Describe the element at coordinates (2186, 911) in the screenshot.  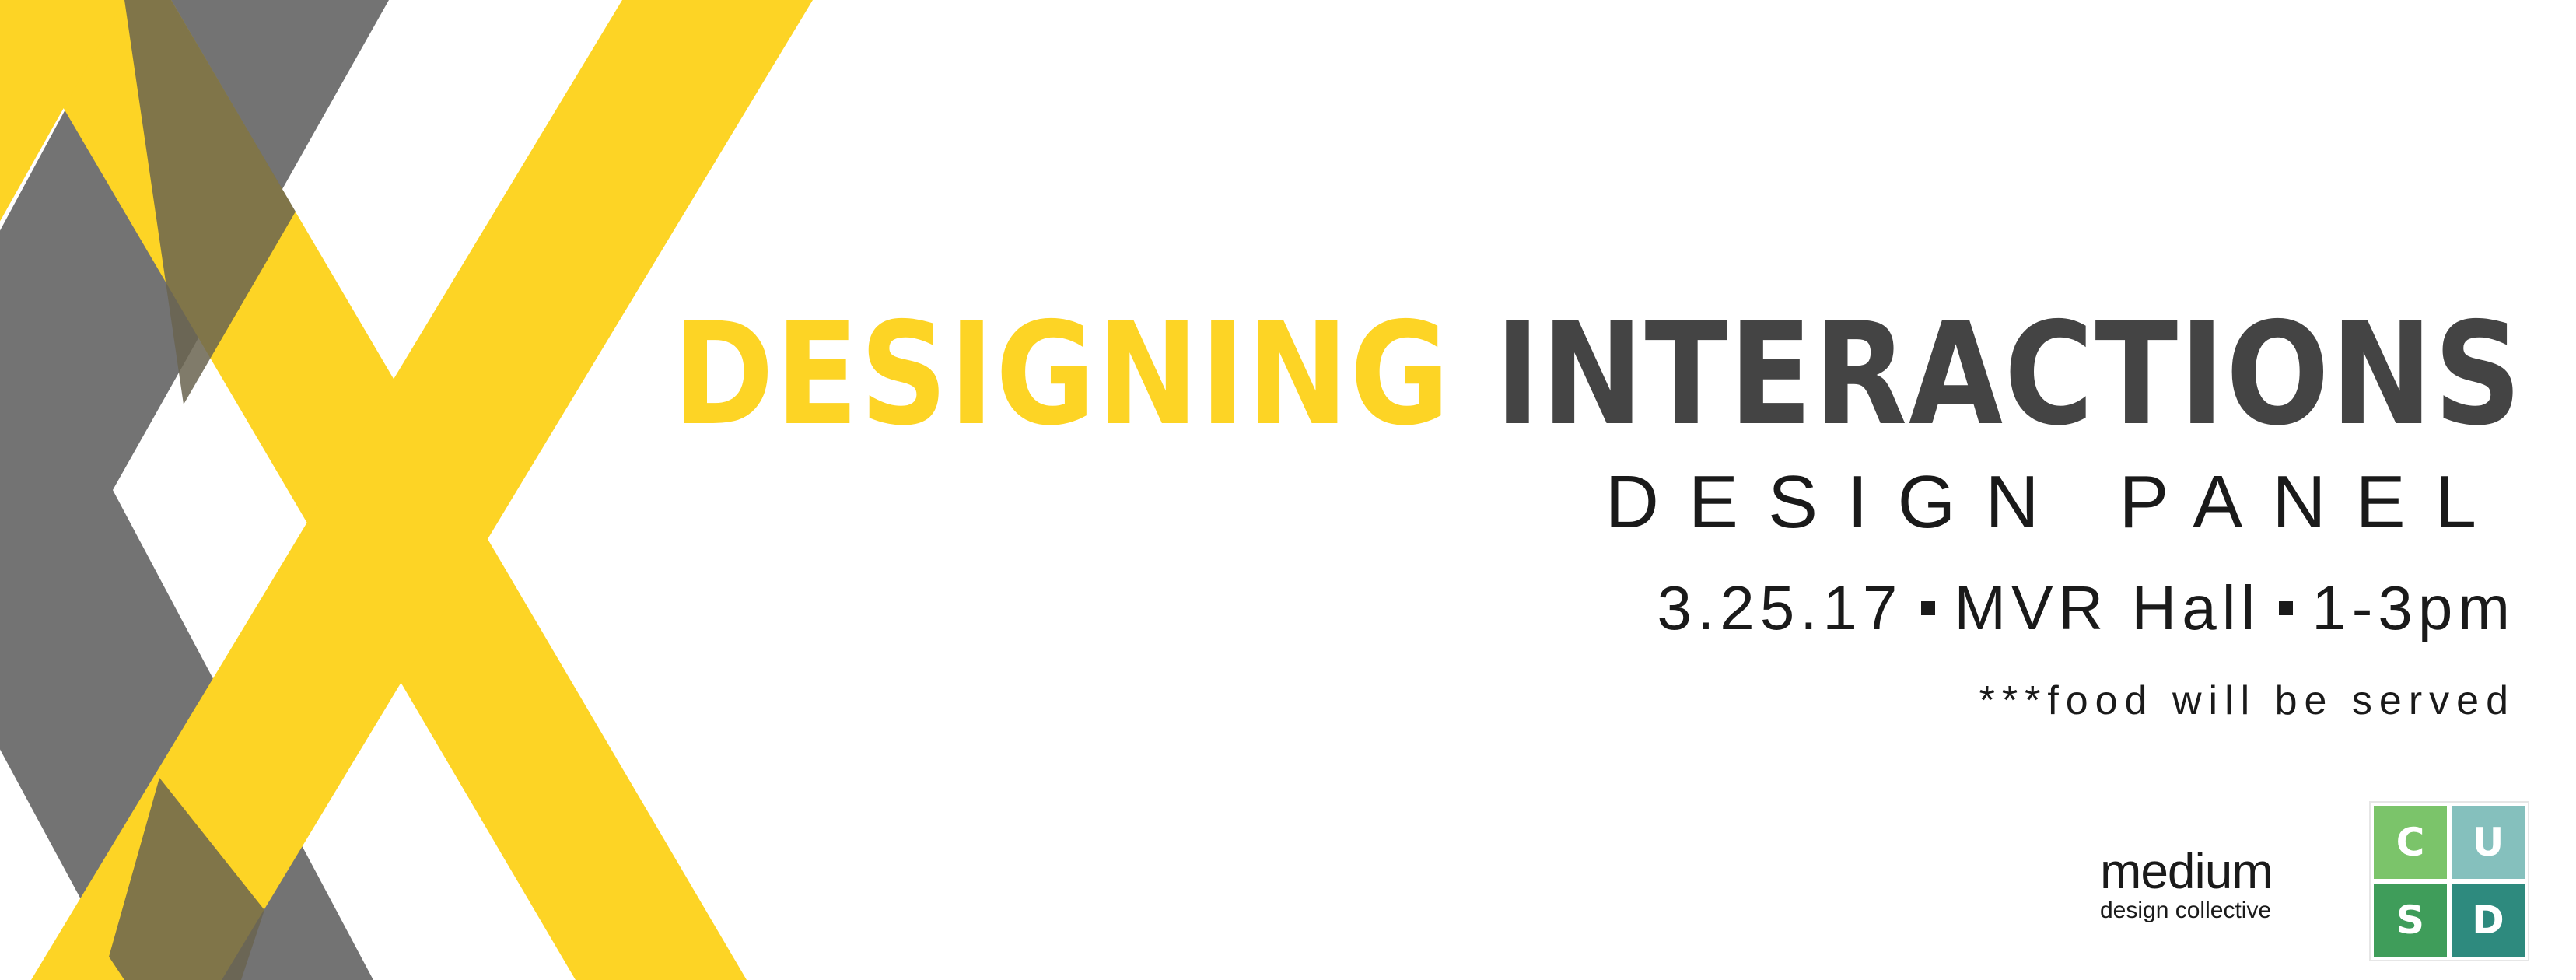
I see `medium-logo-tagline: design collective` at that location.